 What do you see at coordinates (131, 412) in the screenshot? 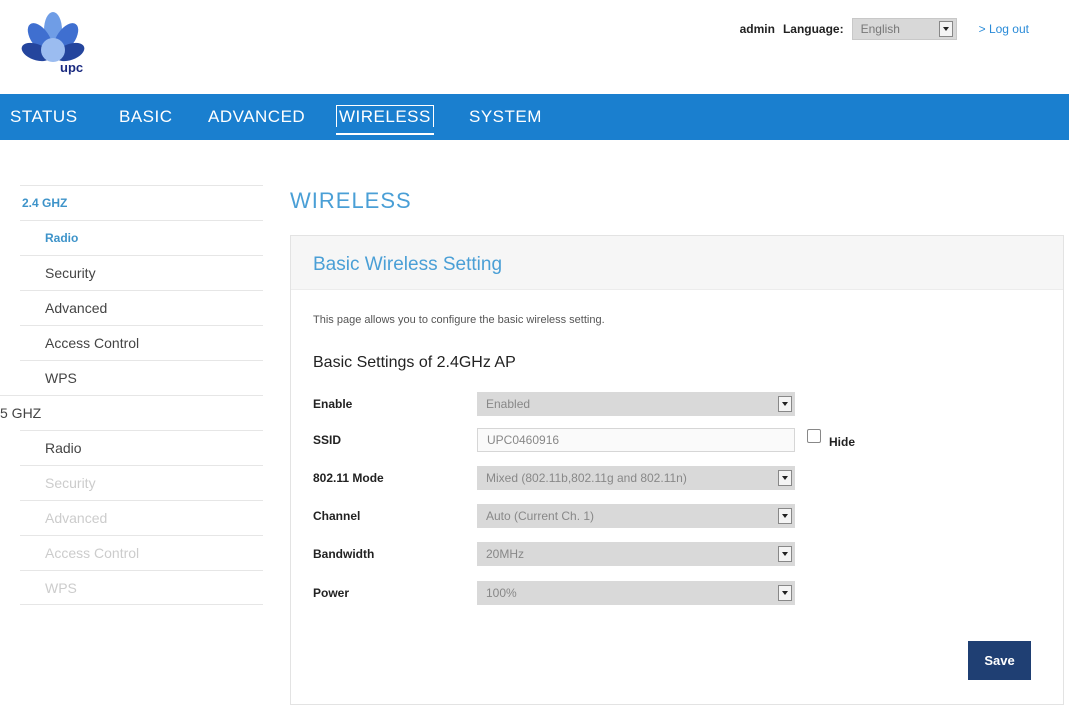
I see `sidebar-section-5ghz: 5 GHZ` at bounding box center [131, 412].